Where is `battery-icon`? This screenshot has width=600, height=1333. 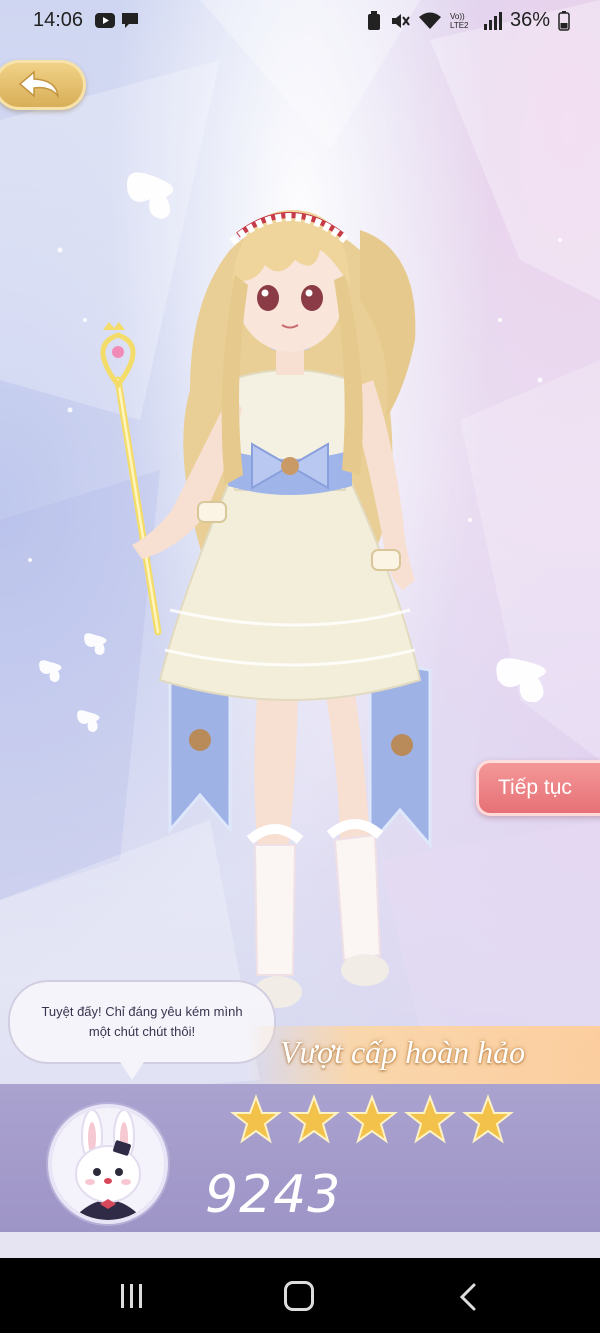
battery-icon is located at coordinates (564, 20).